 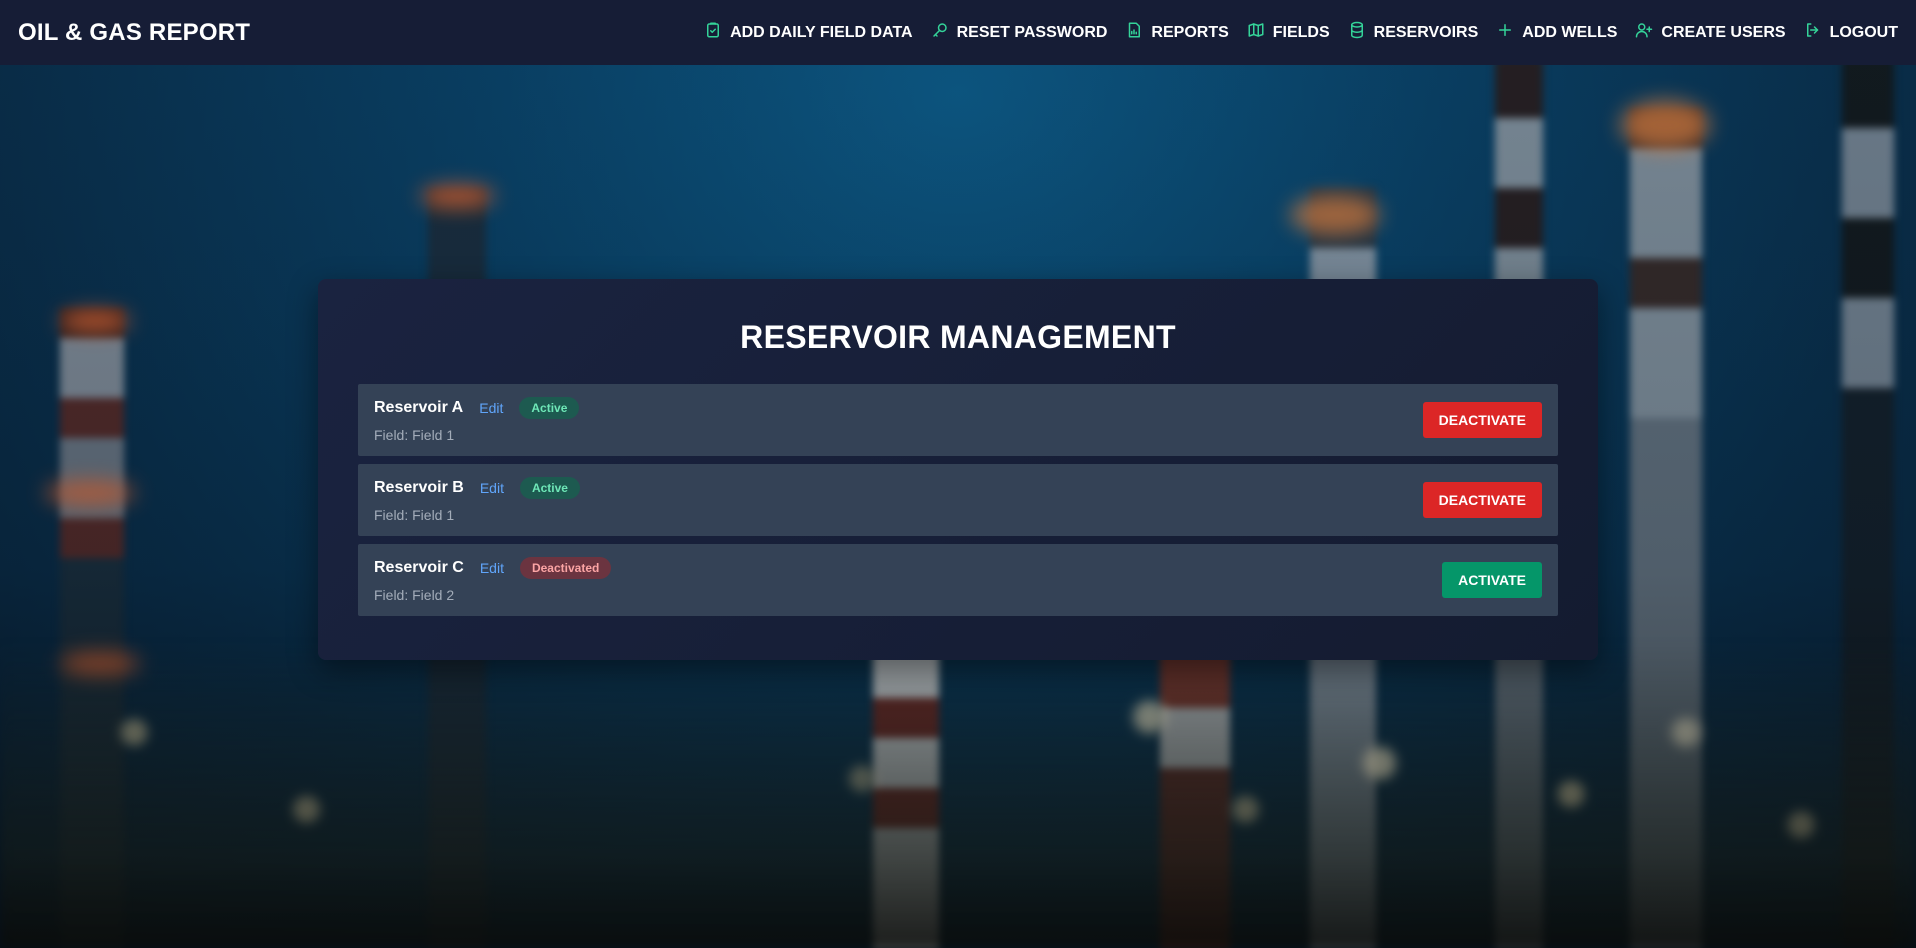 What do you see at coordinates (419, 567) in the screenshot?
I see `reservoir-name: Reservoir C` at bounding box center [419, 567].